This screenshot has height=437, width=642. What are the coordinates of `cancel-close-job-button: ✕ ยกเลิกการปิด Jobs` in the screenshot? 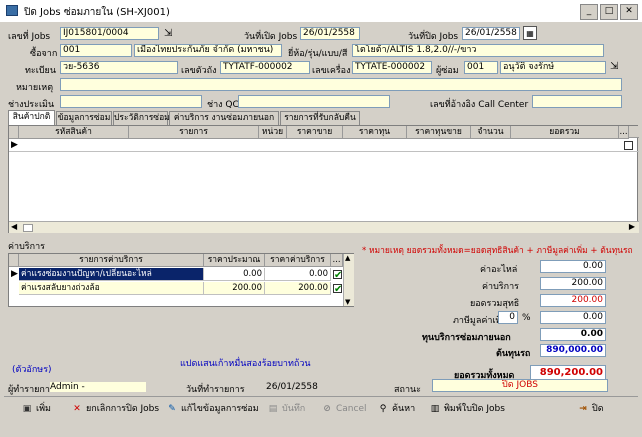 It's located at (114, 409).